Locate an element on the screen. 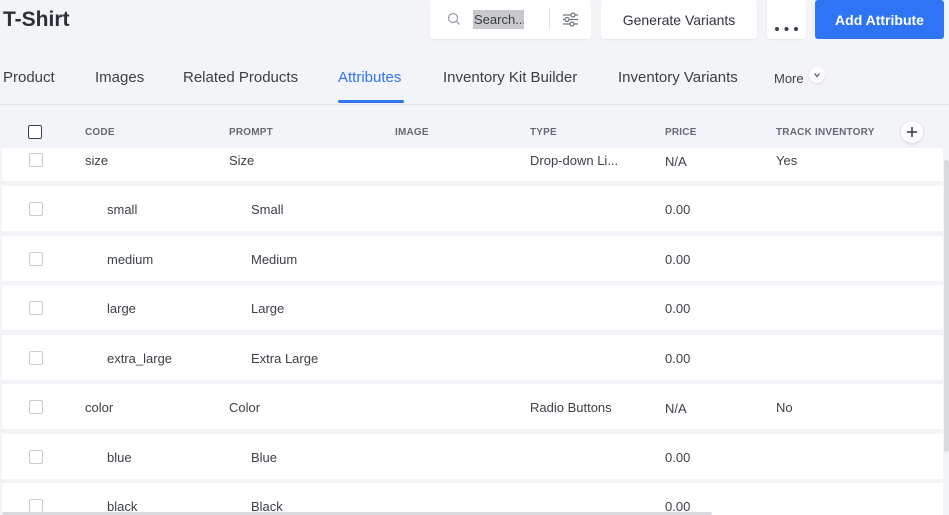 The width and height of the screenshot is (949, 515). cell-prompt: Large is located at coordinates (268, 308).